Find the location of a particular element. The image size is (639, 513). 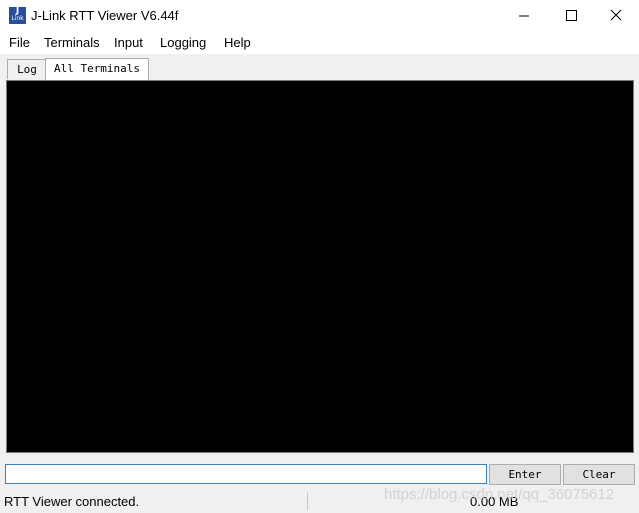

minimize-button is located at coordinates (524, 16).